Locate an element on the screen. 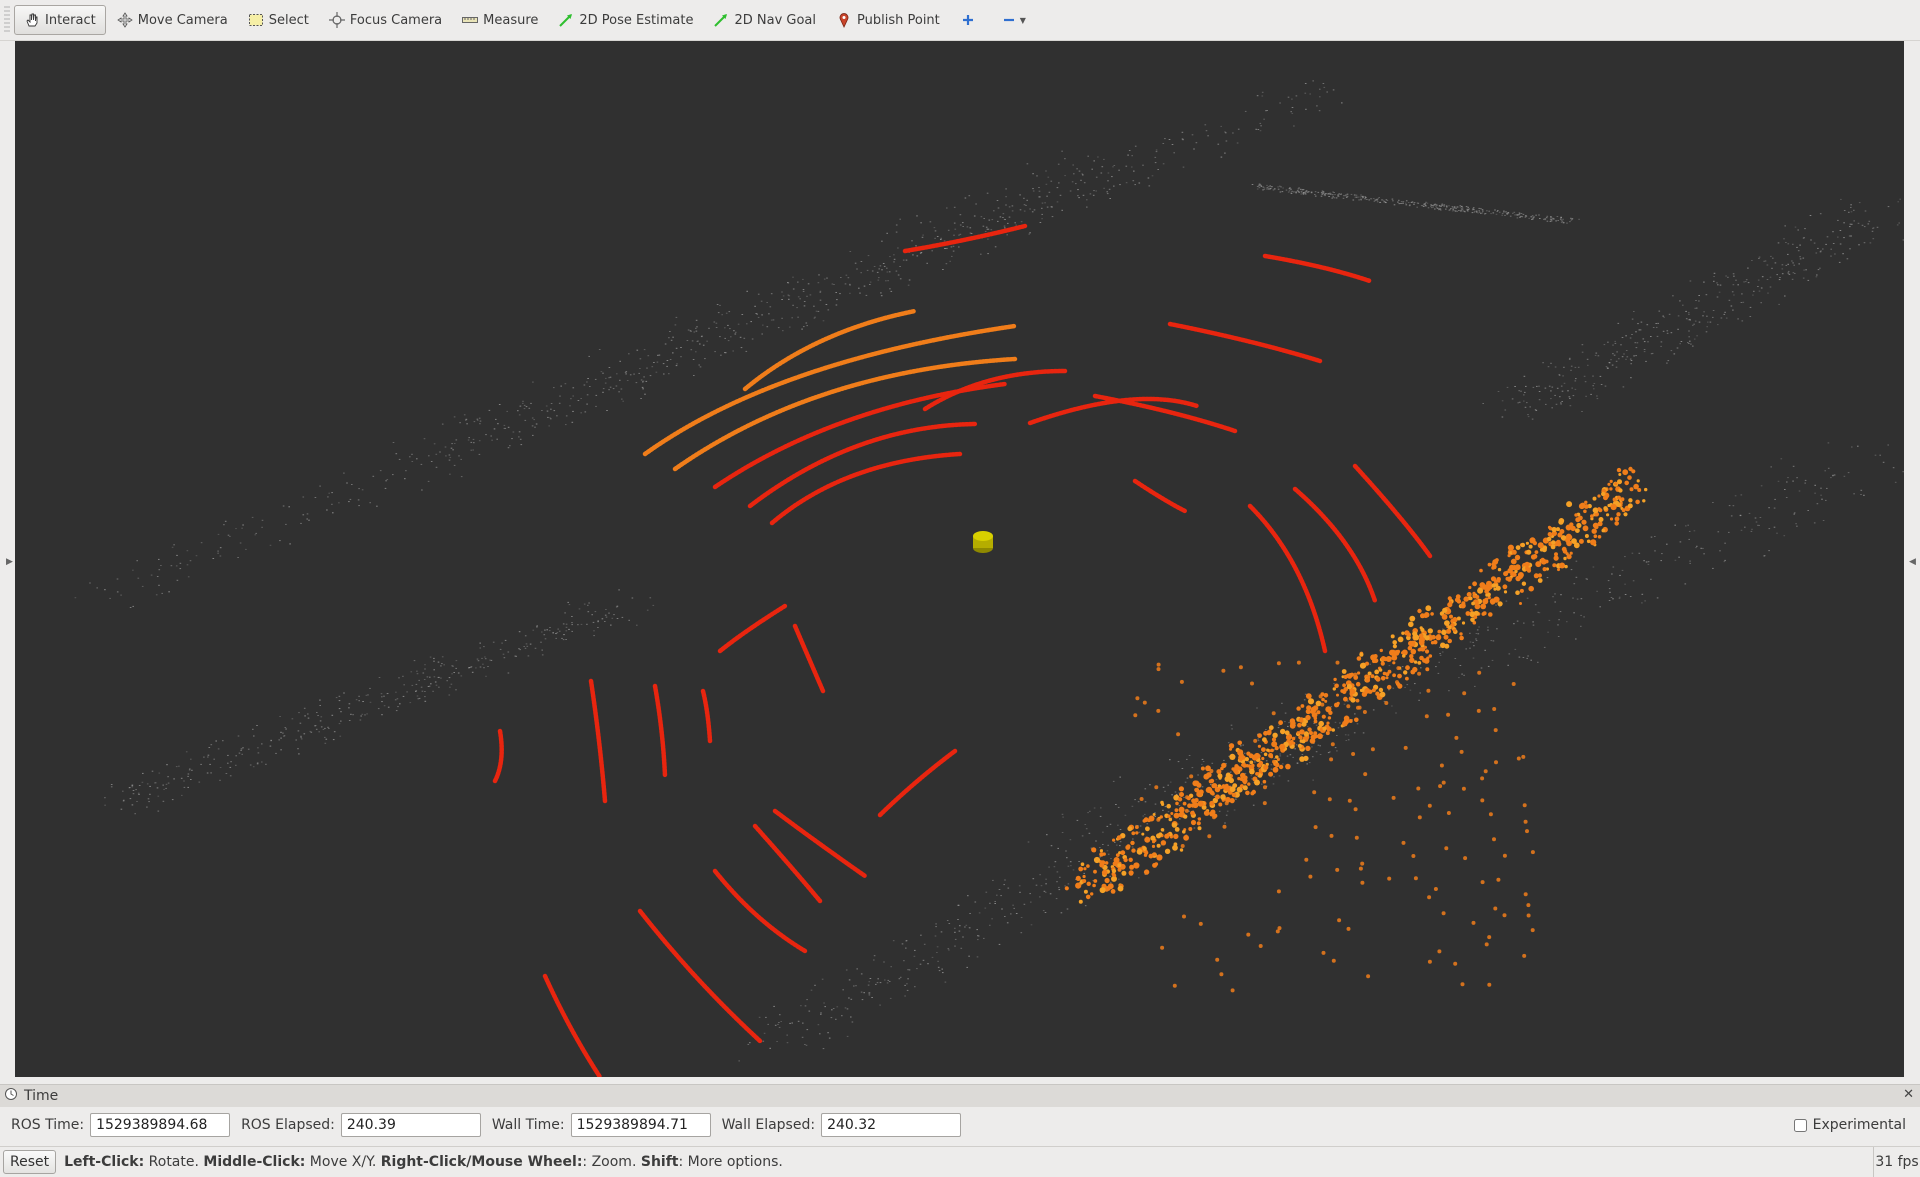 The image size is (1920, 1177). tool-select: Select is located at coordinates (278, 20).